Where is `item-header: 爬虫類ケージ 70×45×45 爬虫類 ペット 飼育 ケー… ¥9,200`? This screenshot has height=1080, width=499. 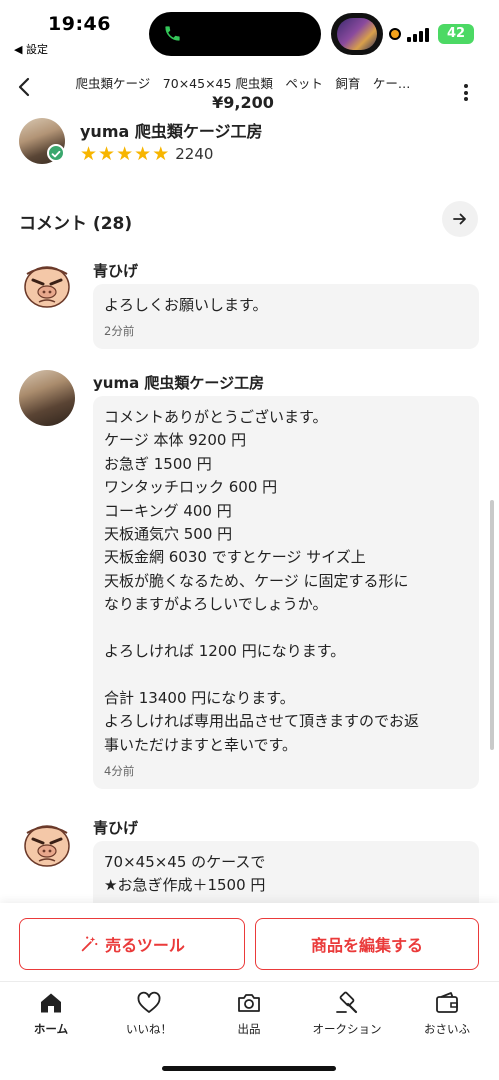 item-header: 爬虫類ケージ 70×45×45 爬虫類 ペット 飼育 ケー… ¥9,200 is located at coordinates (249, 89).